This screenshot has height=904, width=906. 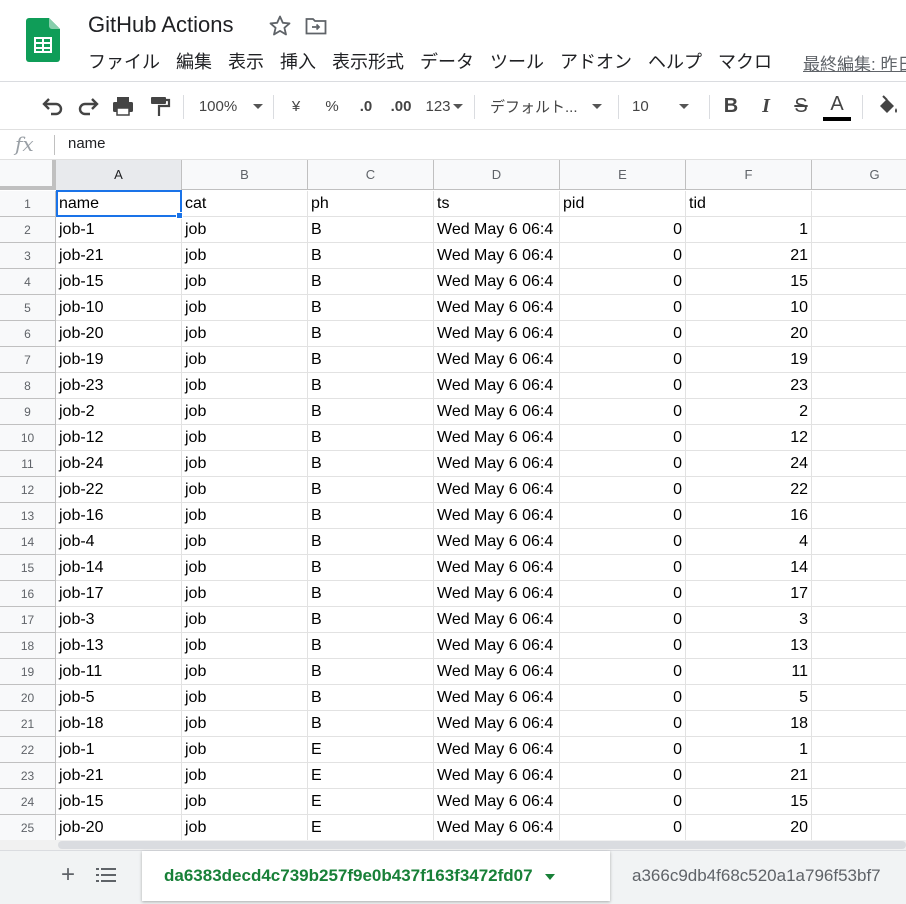 I want to click on cell-name: job-20, so click(x=119, y=334).